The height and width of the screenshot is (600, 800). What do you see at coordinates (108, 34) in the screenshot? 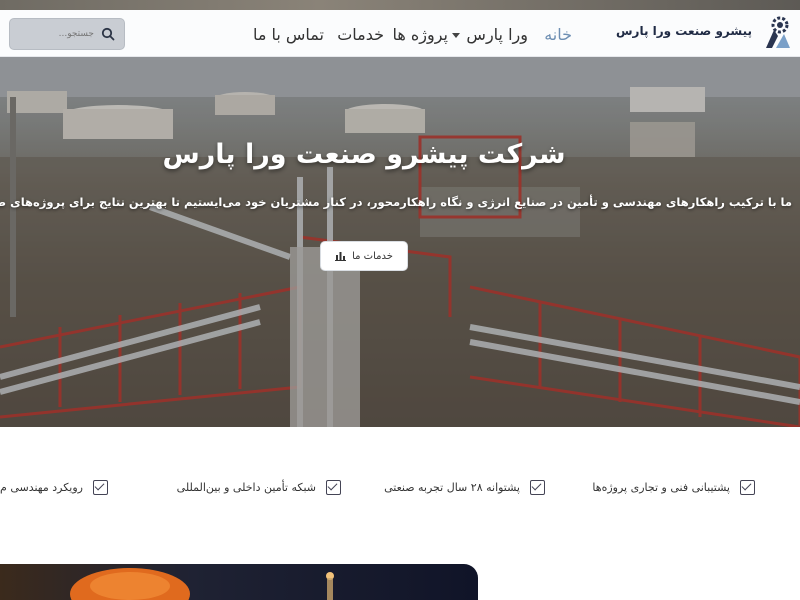
I see `search-icon` at bounding box center [108, 34].